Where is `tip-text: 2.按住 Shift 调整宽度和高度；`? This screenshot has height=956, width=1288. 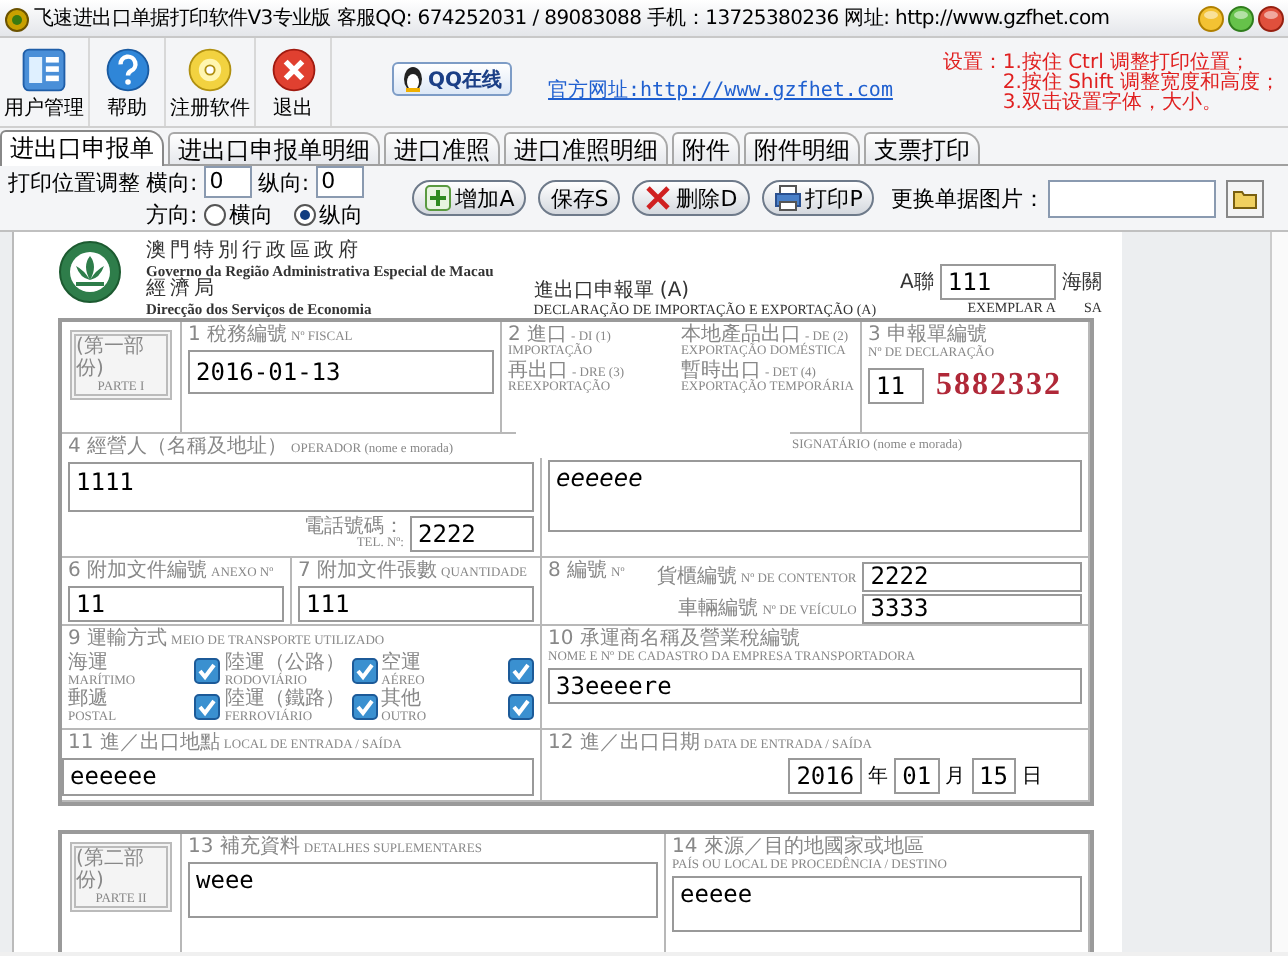
tip-text: 2.按住 Shift 调整宽度和高度； is located at coordinates (1141, 84).